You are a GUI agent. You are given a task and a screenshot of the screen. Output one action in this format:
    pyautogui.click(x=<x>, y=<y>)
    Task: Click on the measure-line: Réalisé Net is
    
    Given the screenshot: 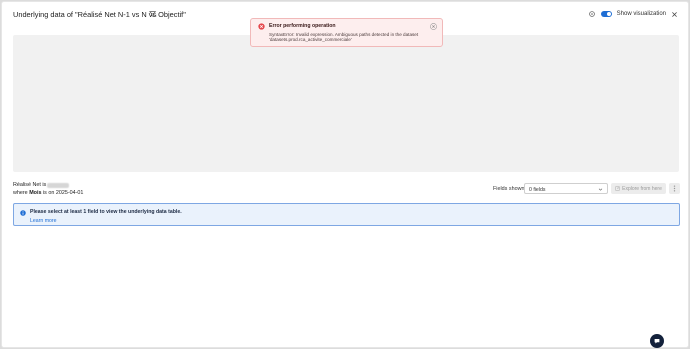 What is the action you would take?
    pyautogui.click(x=41, y=185)
    